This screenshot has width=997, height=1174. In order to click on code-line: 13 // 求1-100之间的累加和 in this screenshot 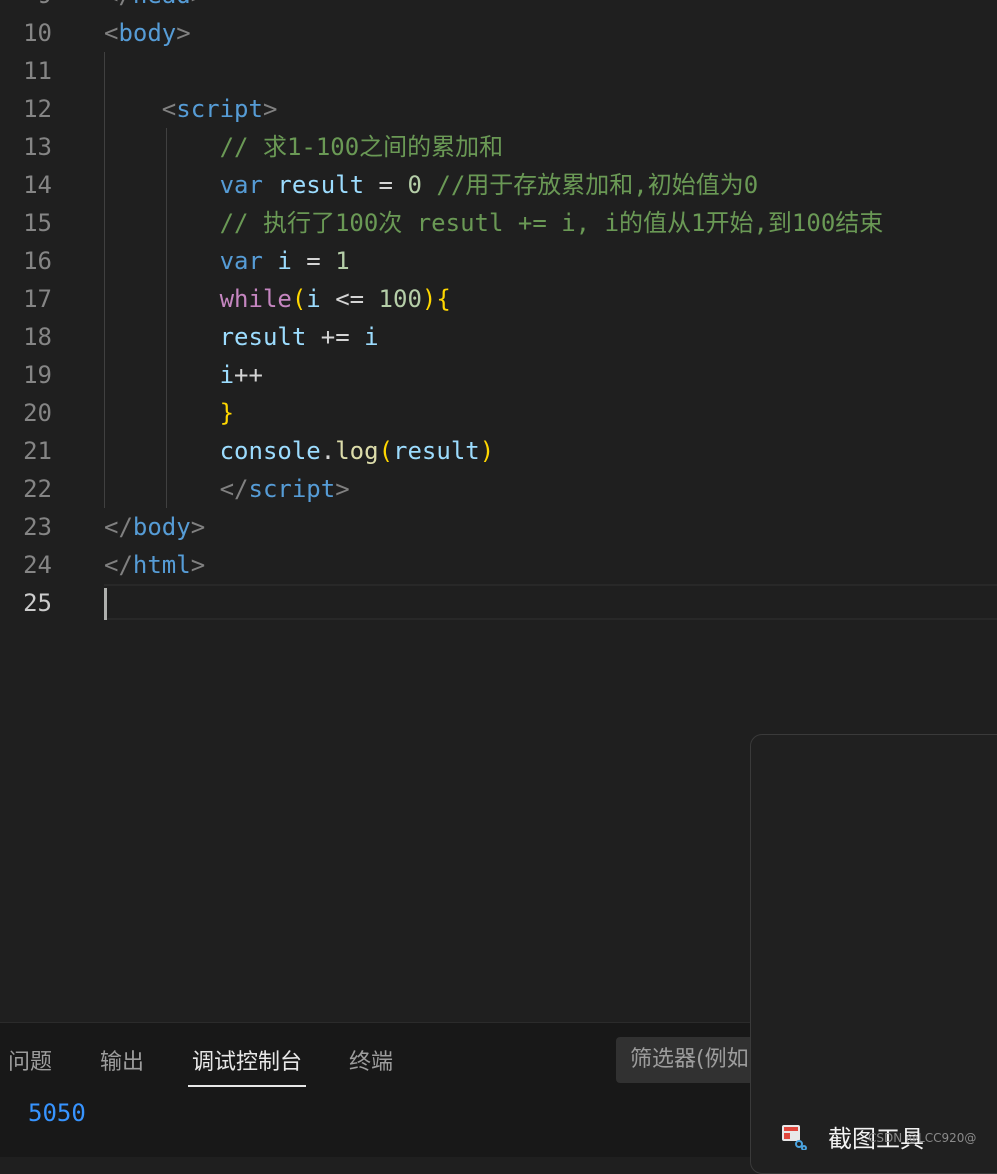, I will do `click(498, 147)`.